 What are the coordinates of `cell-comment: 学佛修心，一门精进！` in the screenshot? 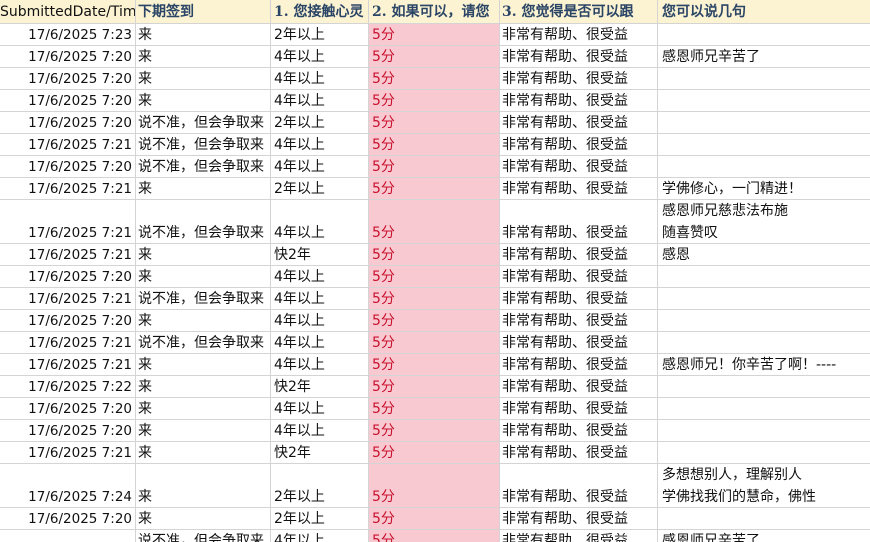 It's located at (764, 189).